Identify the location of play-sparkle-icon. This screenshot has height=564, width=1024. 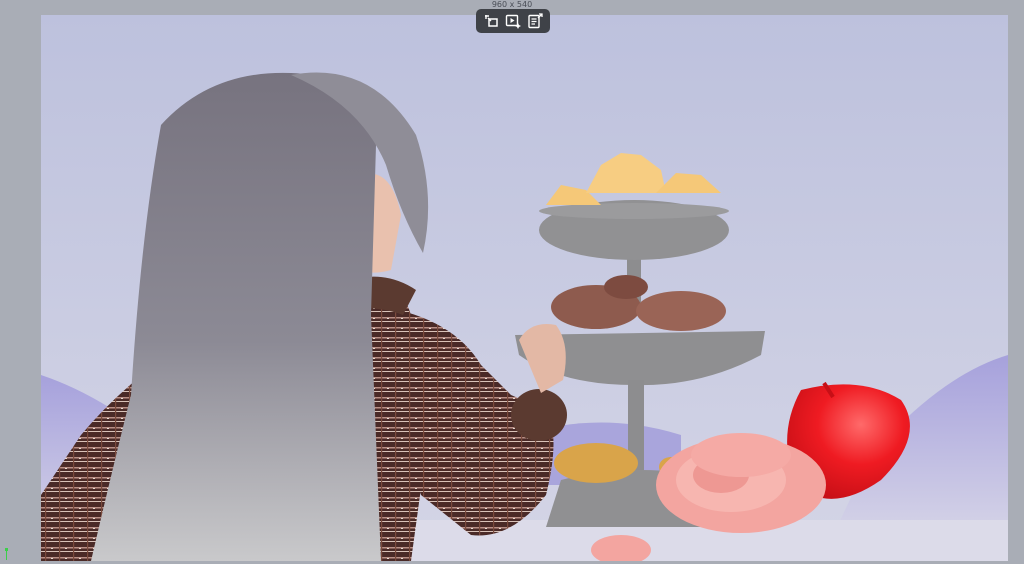
(513, 21).